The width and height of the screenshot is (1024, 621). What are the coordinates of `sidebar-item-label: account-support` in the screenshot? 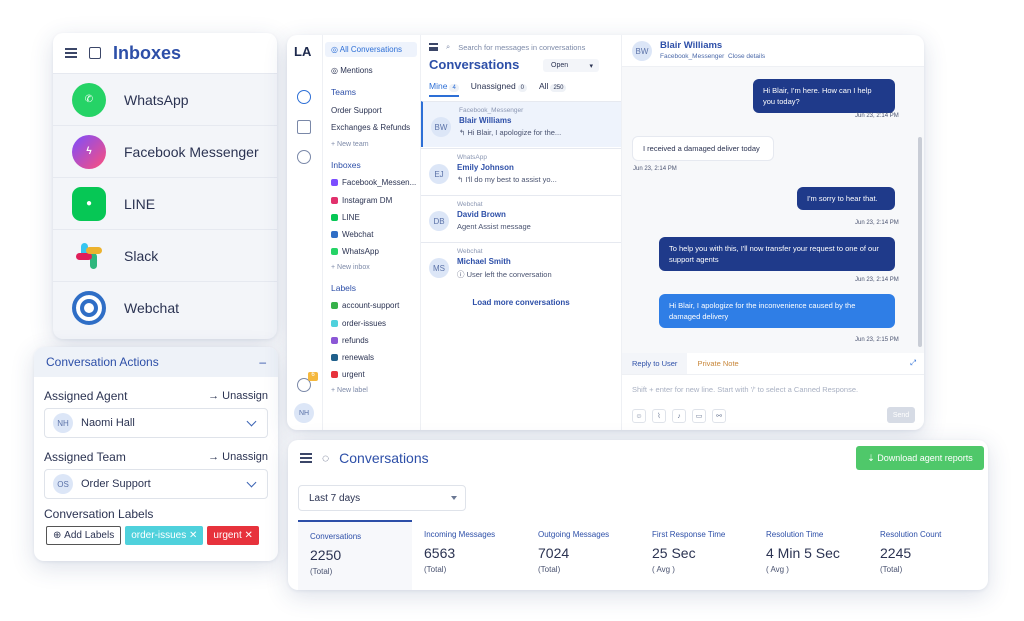 It's located at (365, 305).